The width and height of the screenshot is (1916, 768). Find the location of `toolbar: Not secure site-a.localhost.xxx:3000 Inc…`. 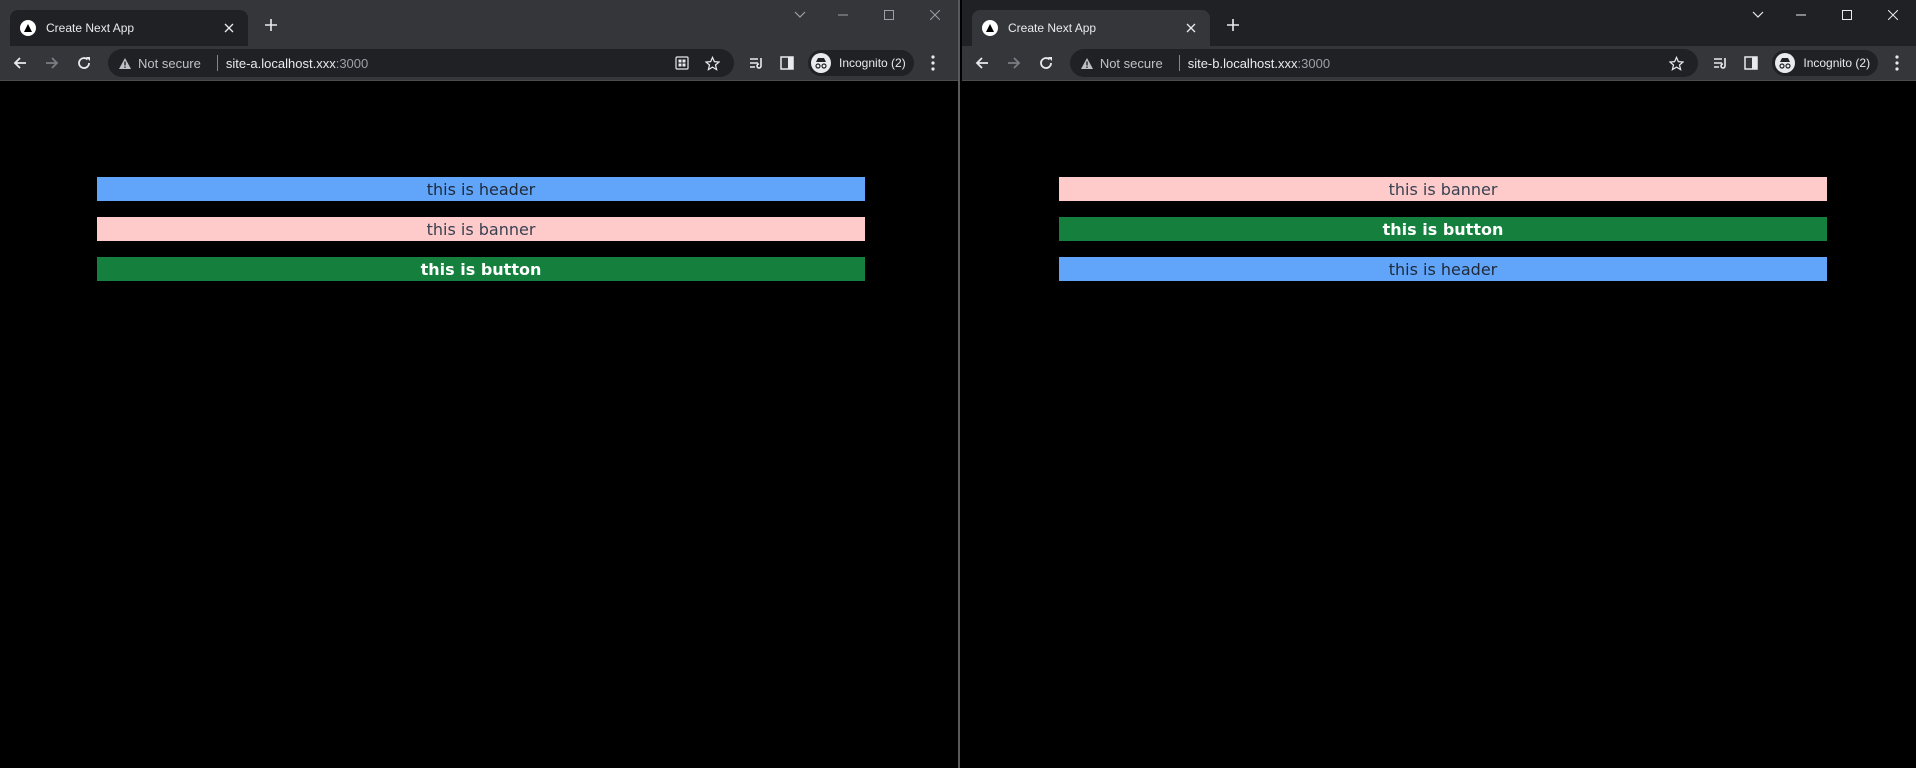

toolbar: Not secure site-a.localhost.xxx:3000 Inc… is located at coordinates (479, 63).